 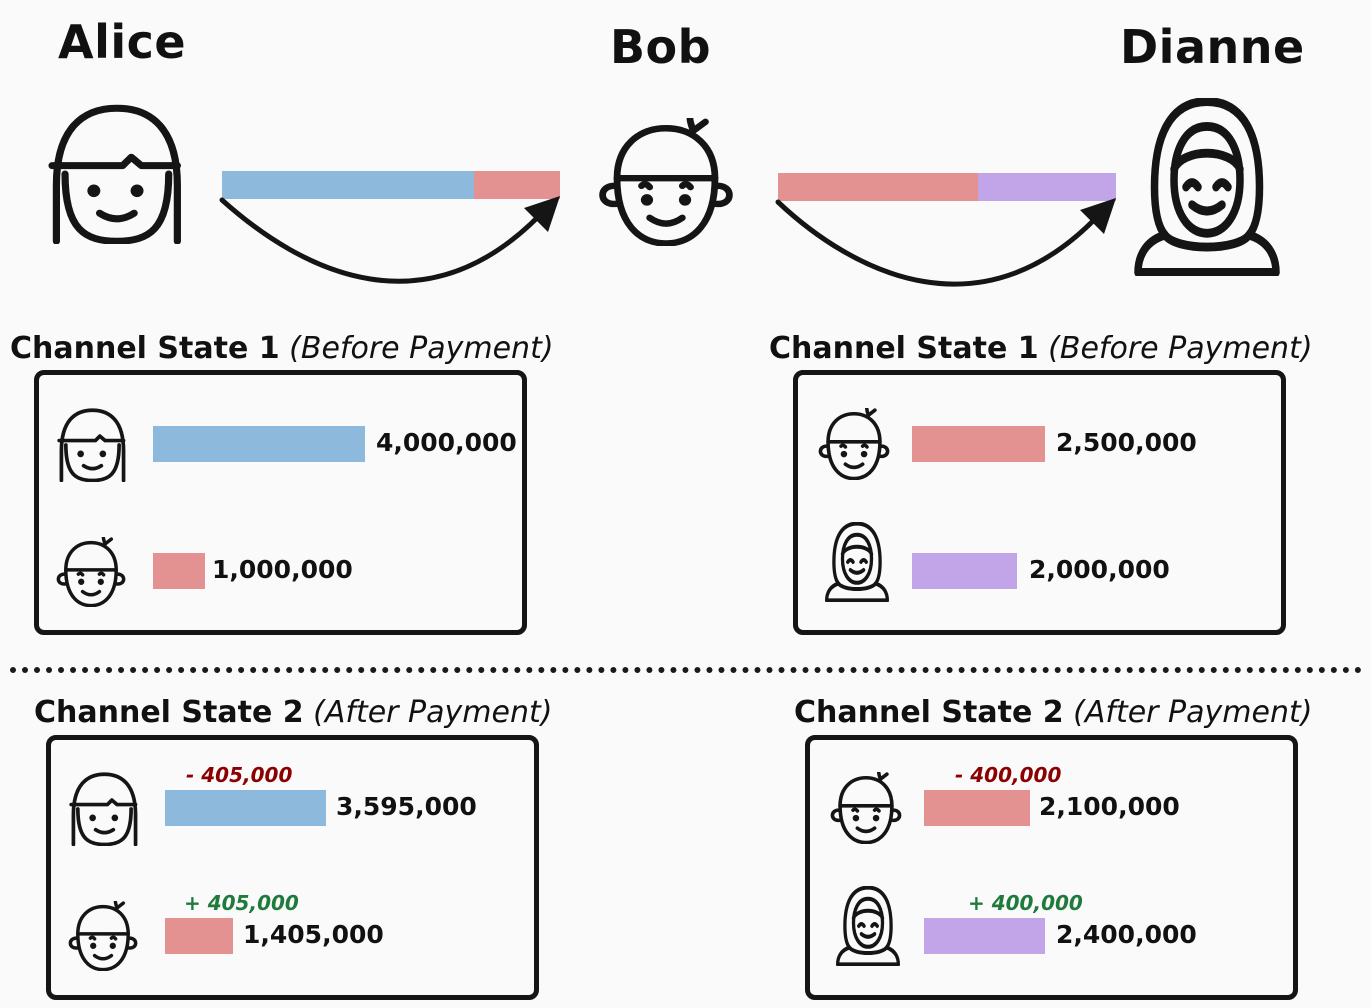 What do you see at coordinates (433, 712) in the screenshot?
I see `left-state2-subtitle: (After Payment)` at bounding box center [433, 712].